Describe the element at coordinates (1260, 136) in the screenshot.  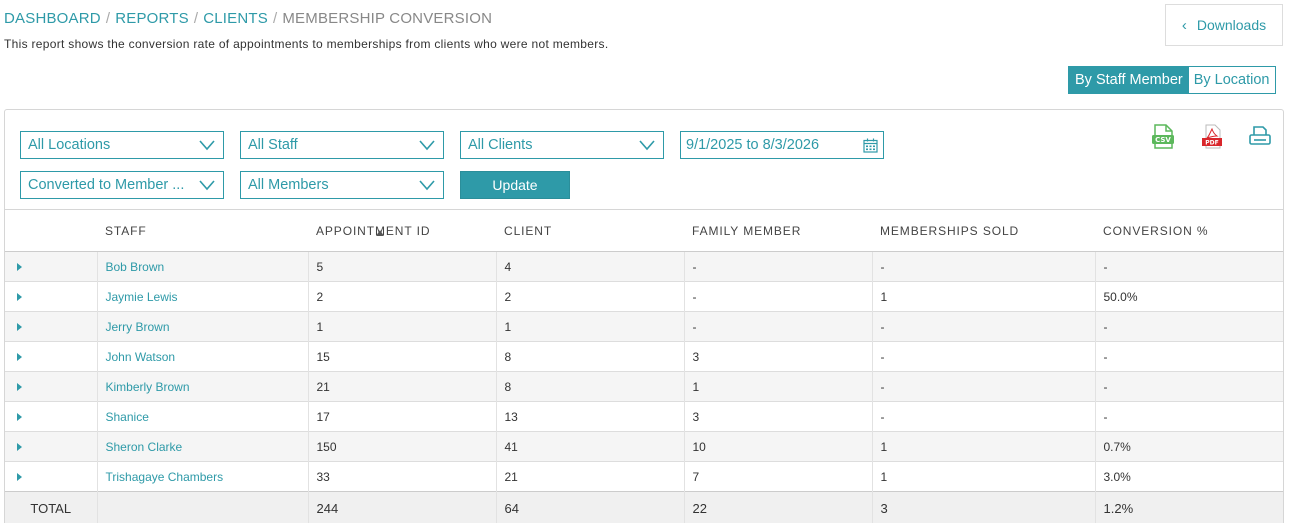
I see `print-icon` at that location.